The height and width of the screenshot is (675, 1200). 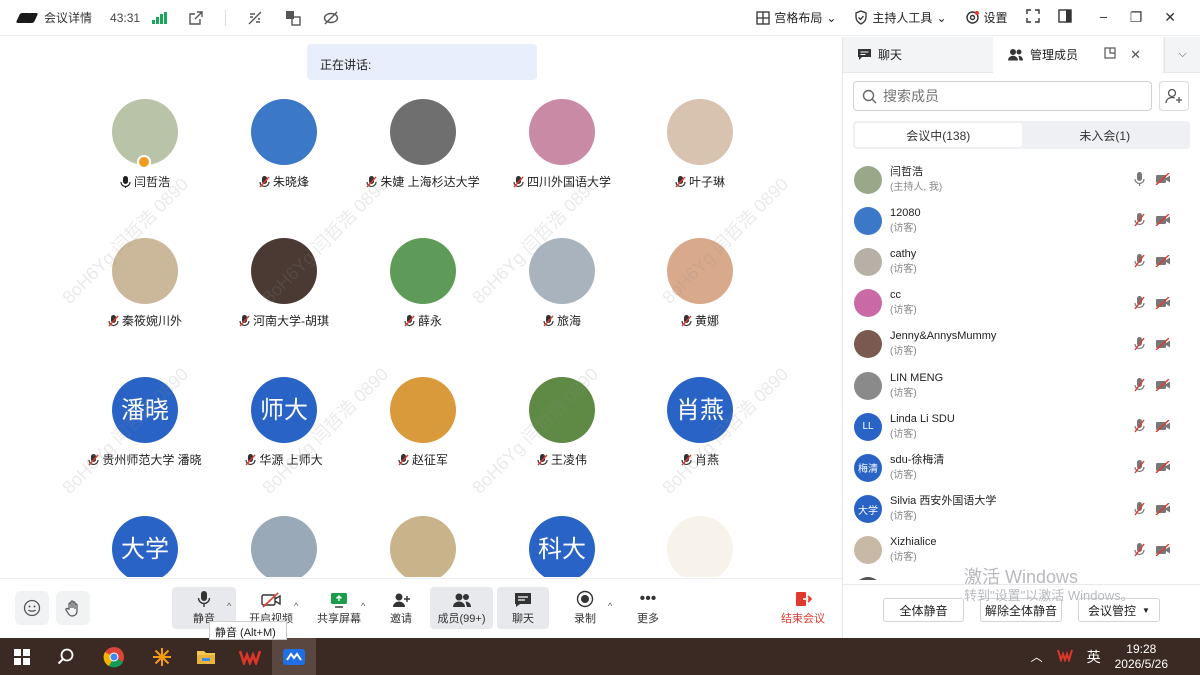 I want to click on participant-tile: 河南大学-胡琪, so click(x=284, y=283).